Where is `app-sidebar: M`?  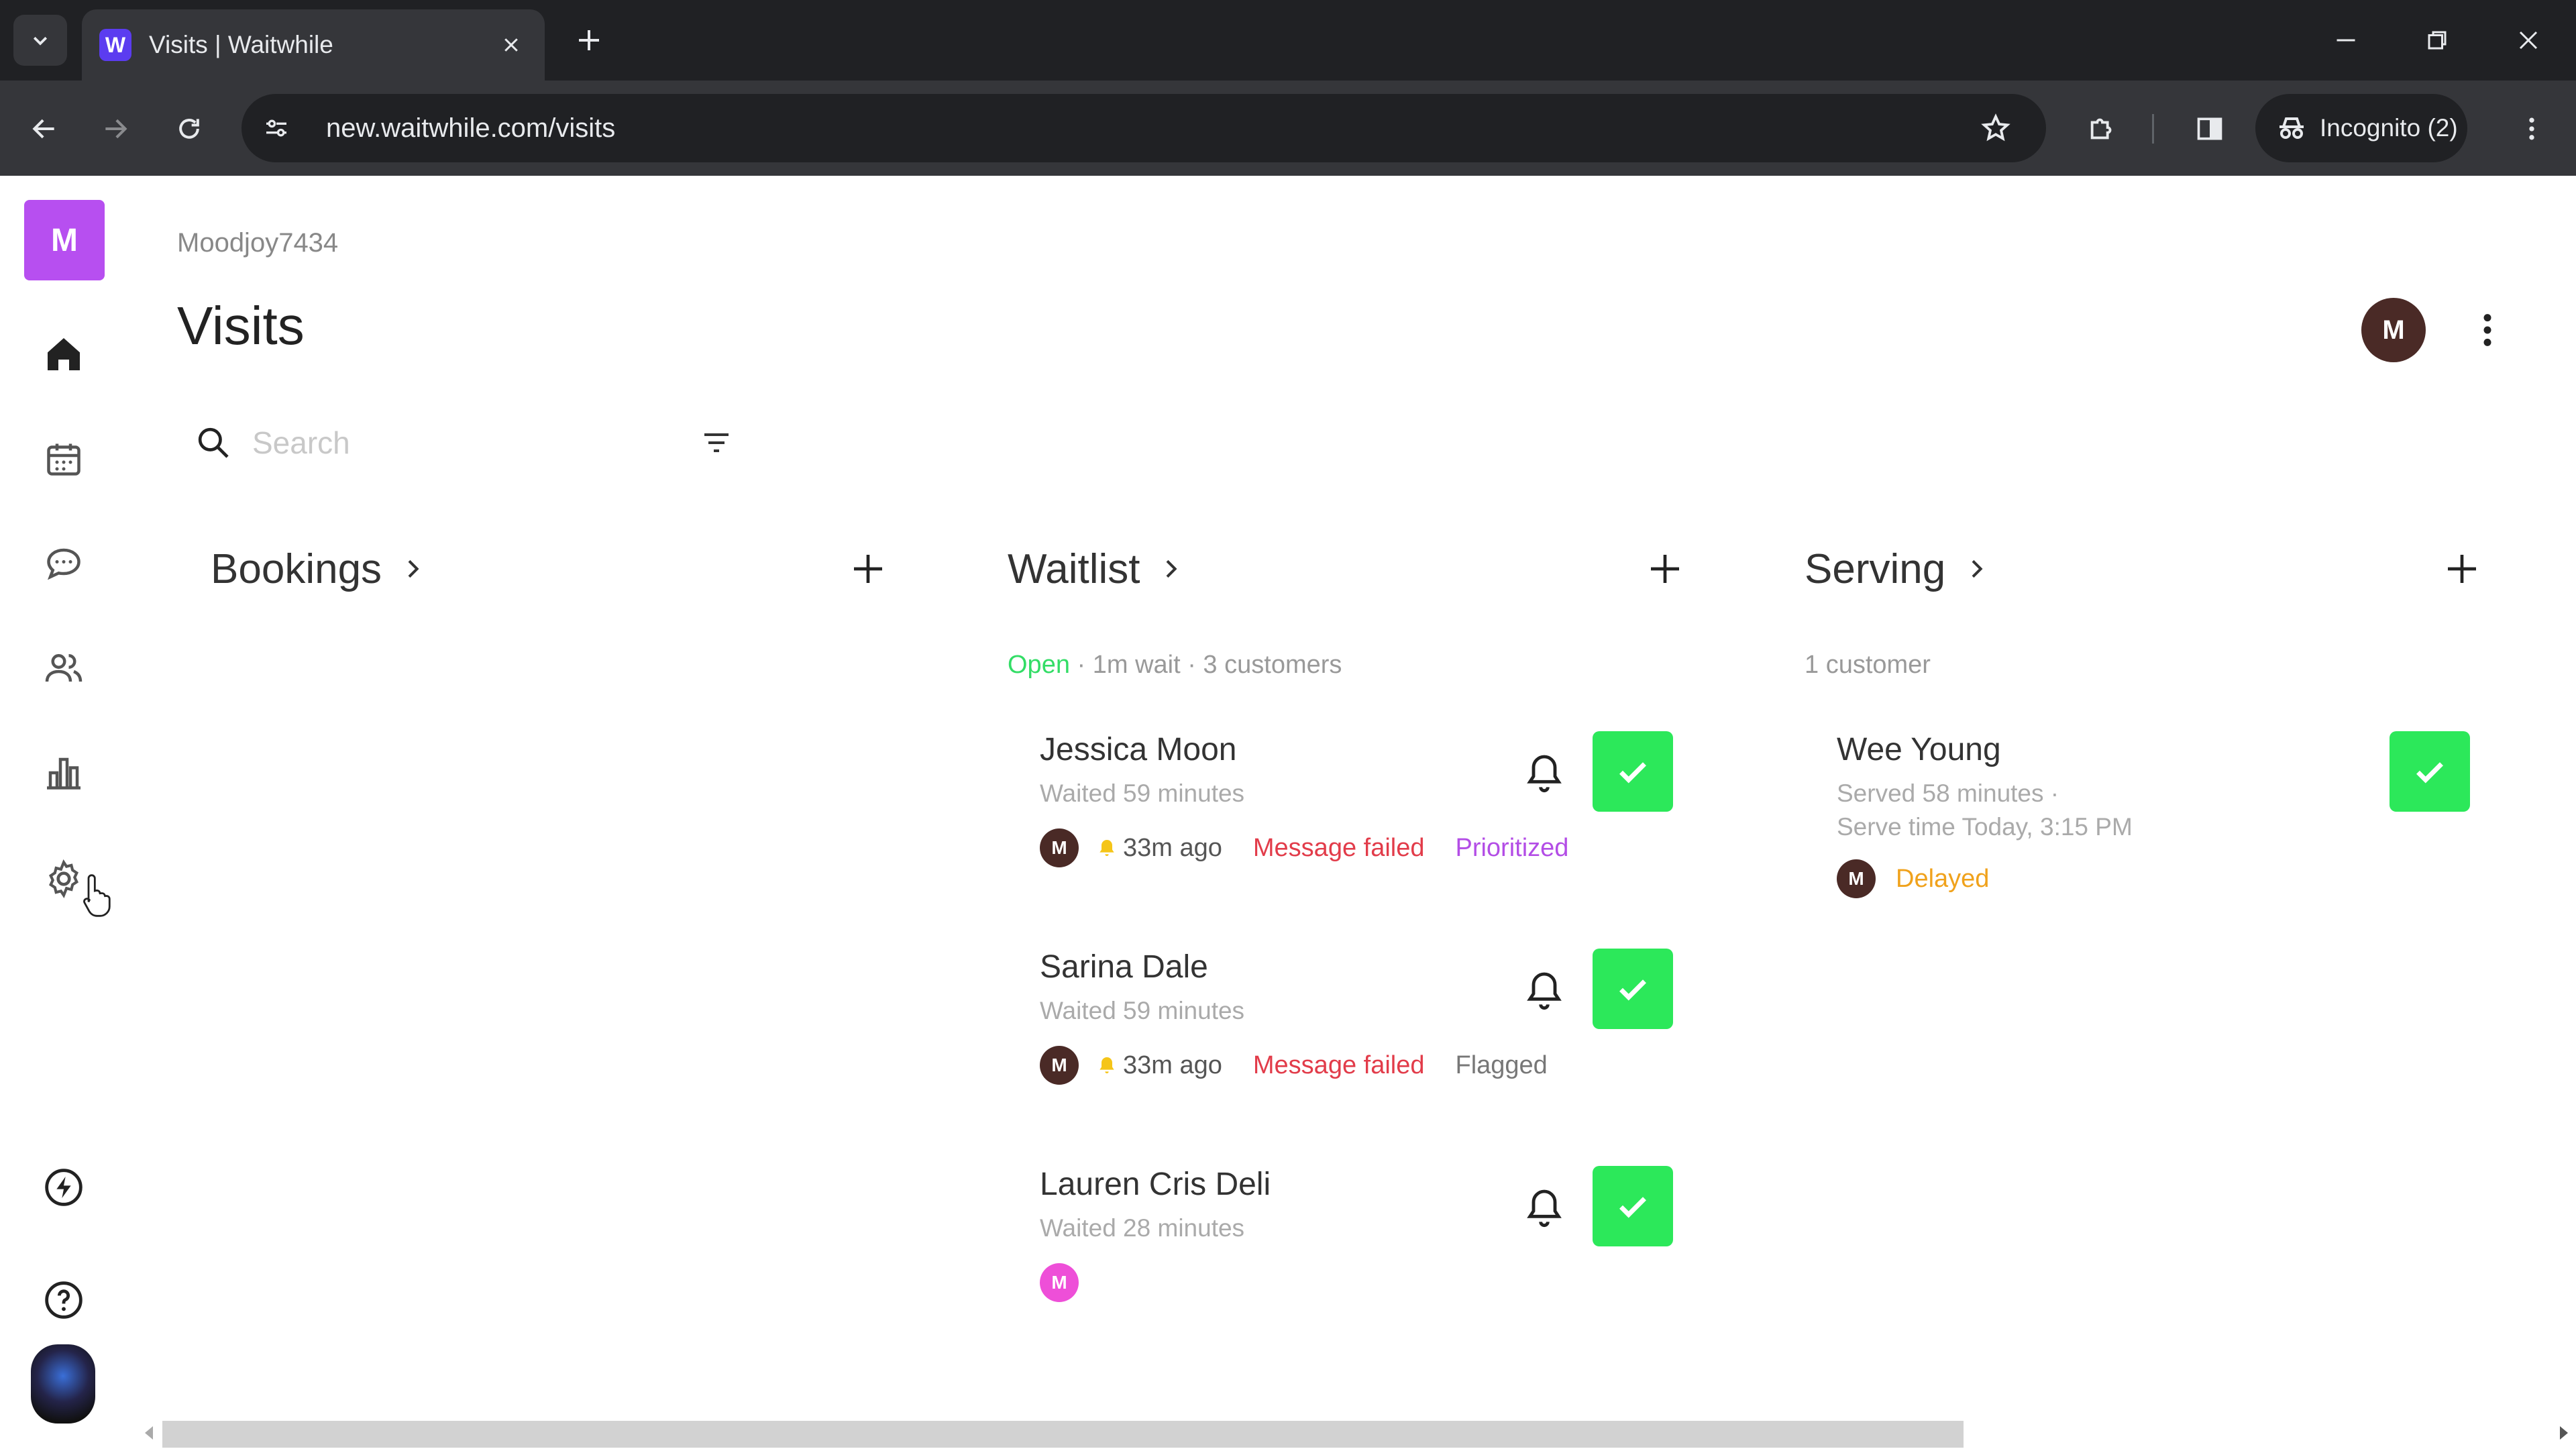 app-sidebar: M is located at coordinates (63, 812).